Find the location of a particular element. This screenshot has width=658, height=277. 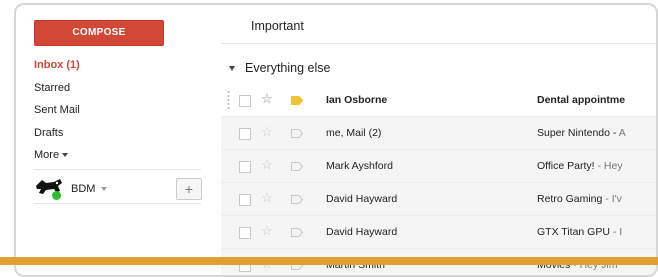

table-row: ☆ Ian Osborne Dental appointme is located at coordinates (438, 100).